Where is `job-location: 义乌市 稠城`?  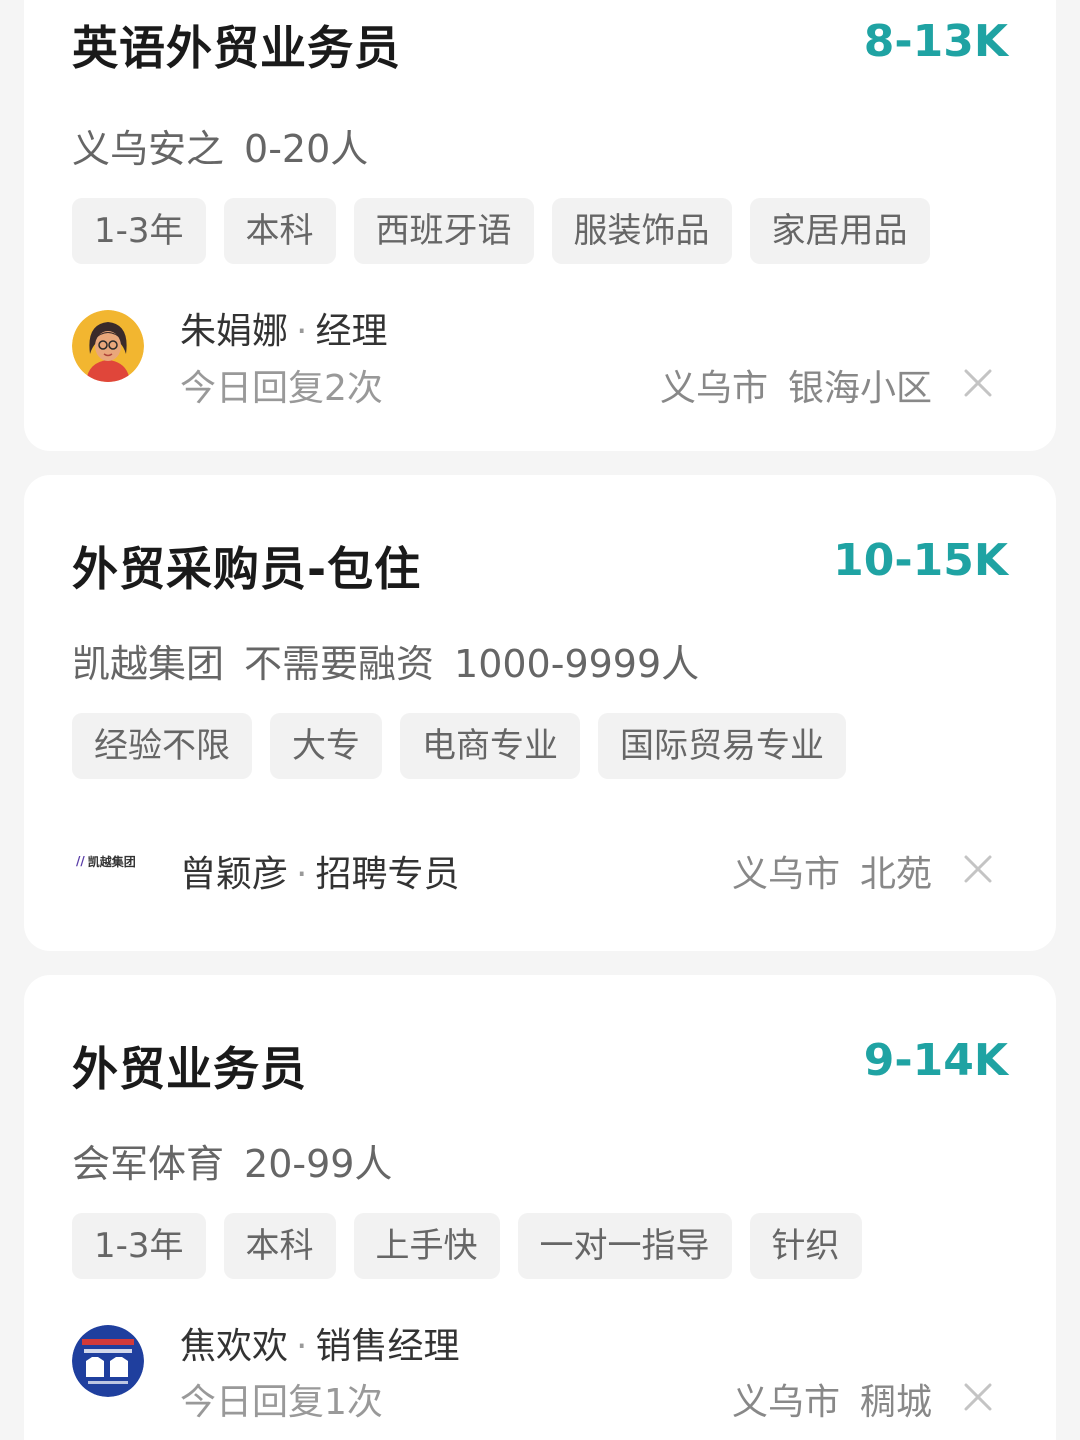 job-location: 义乌市 稠城 is located at coordinates (832, 1399).